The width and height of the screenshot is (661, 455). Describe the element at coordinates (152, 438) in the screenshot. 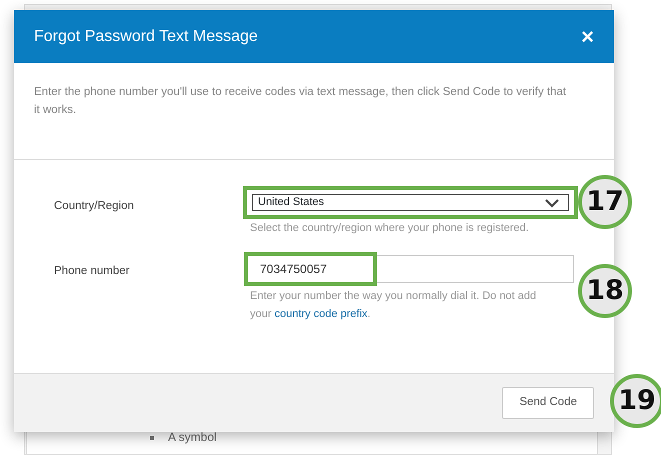

I see `bullet-icon` at that location.